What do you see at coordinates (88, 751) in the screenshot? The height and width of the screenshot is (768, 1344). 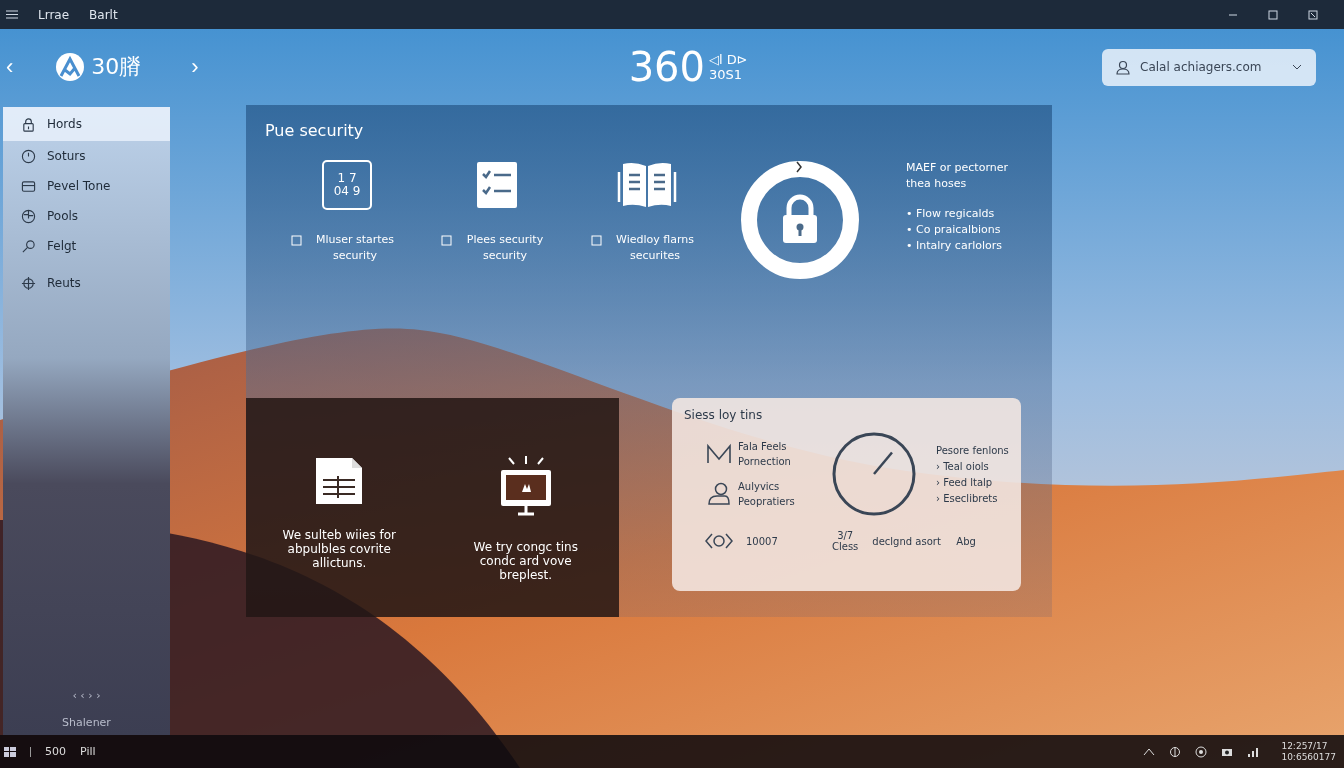 I see `taskbar-label: Pill` at bounding box center [88, 751].